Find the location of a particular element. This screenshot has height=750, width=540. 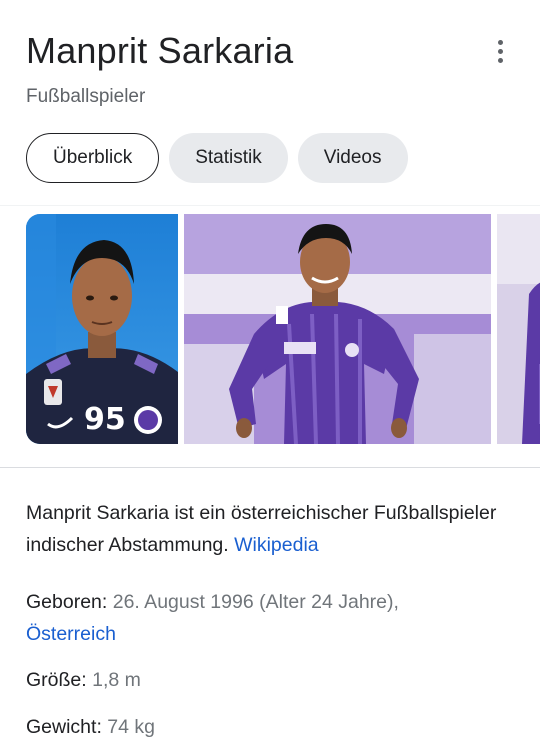

tab-videos: Videos is located at coordinates (352, 158).